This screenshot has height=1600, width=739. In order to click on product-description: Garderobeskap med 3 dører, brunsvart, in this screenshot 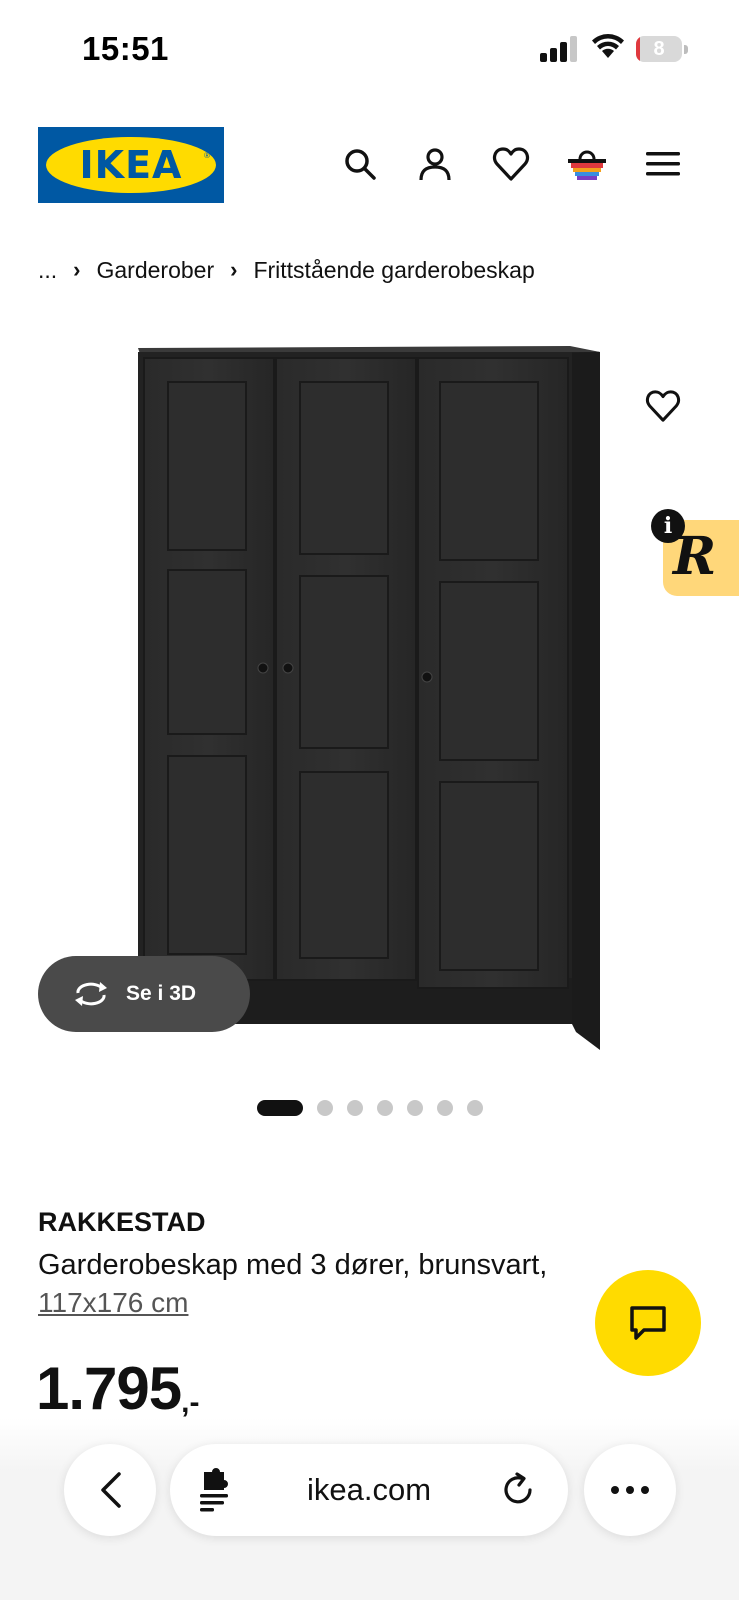, I will do `click(293, 1265)`.